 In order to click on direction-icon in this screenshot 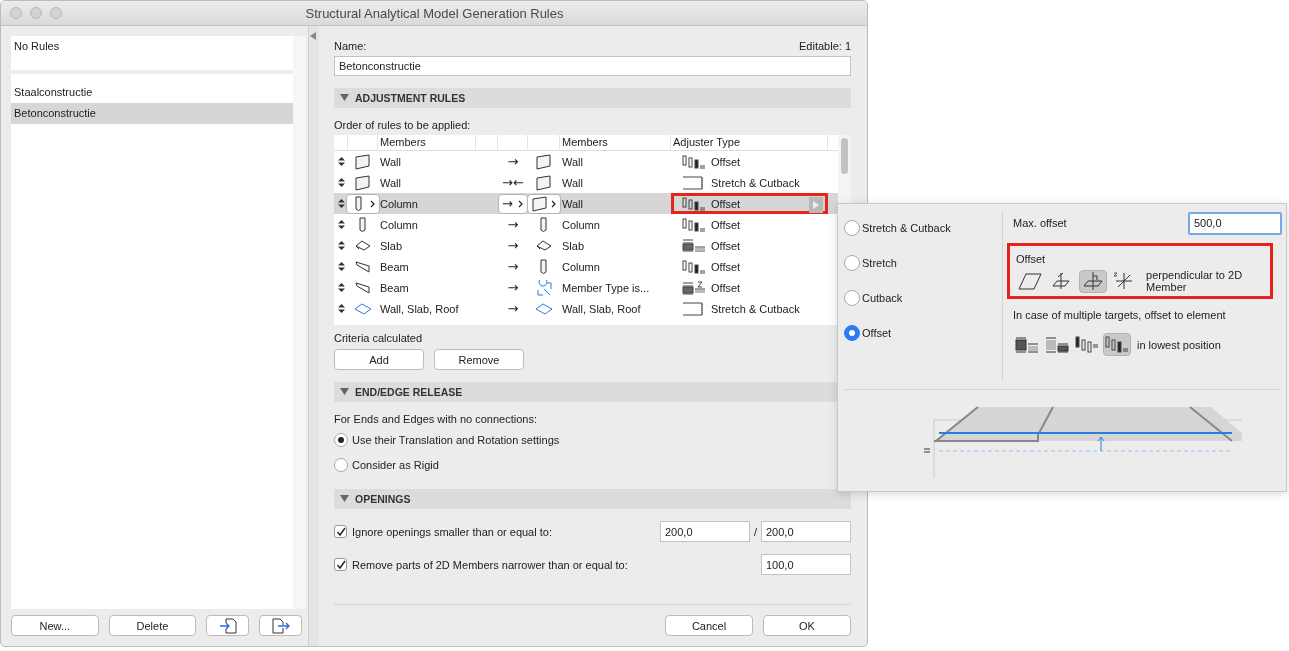, I will do `click(1092, 281)`.